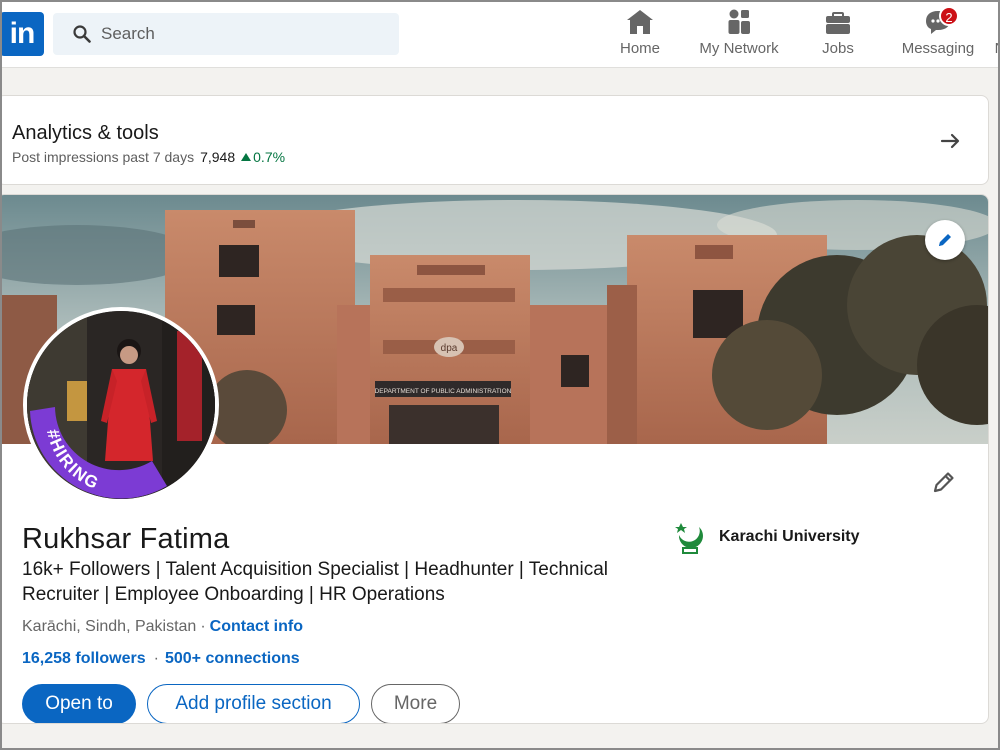  Describe the element at coordinates (739, 21) in the screenshot. I see `people-icon` at that location.